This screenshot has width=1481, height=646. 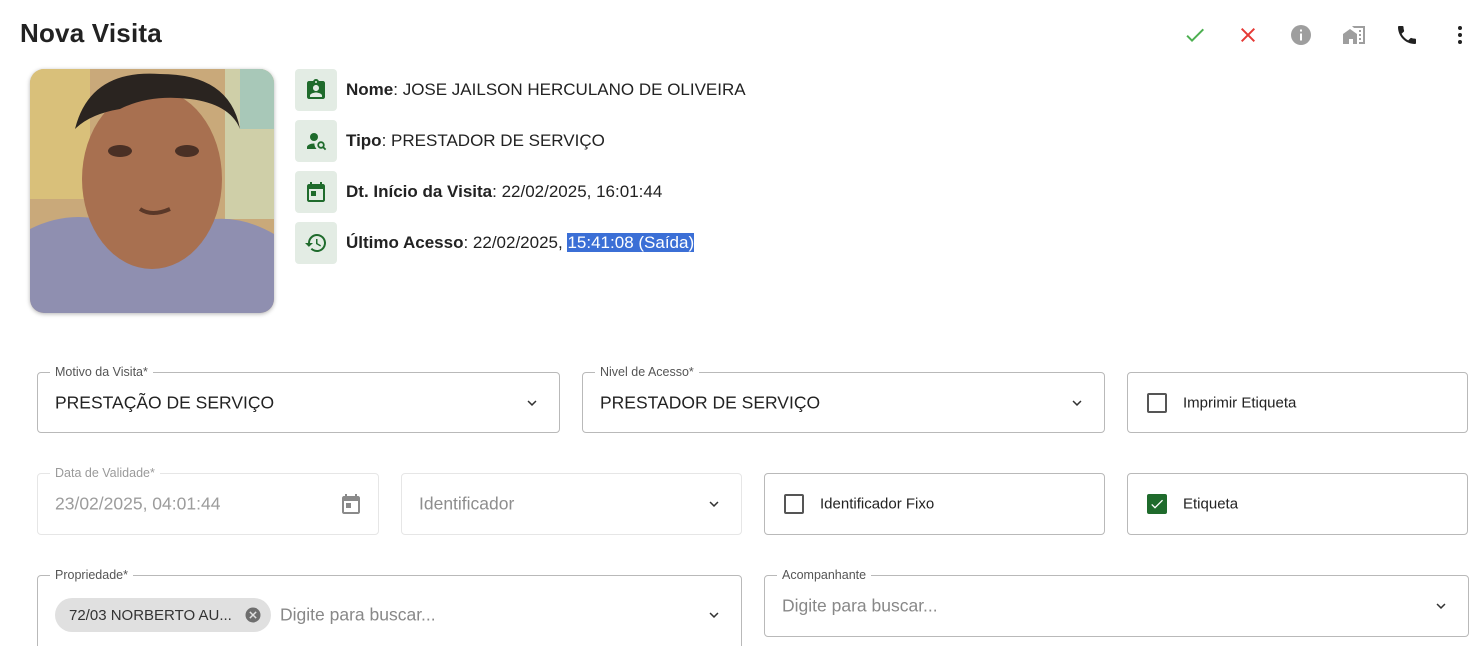 What do you see at coordinates (824, 575) in the screenshot?
I see `acompanhante-label: Acompanhante` at bounding box center [824, 575].